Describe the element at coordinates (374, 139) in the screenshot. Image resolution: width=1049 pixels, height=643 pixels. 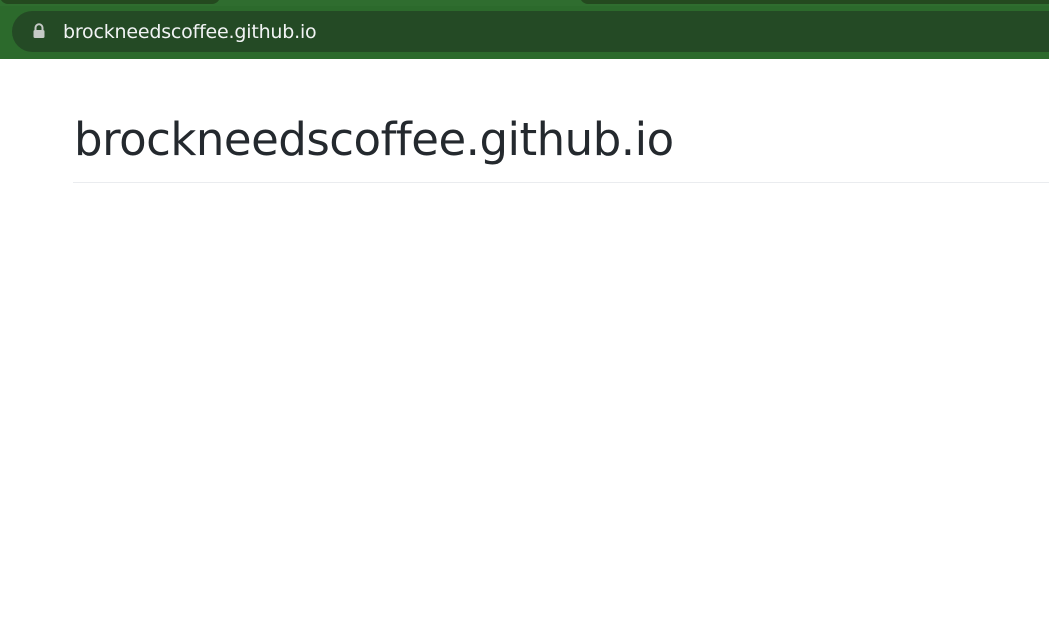
I see `page-title: brockneedscoffee.github.io` at that location.